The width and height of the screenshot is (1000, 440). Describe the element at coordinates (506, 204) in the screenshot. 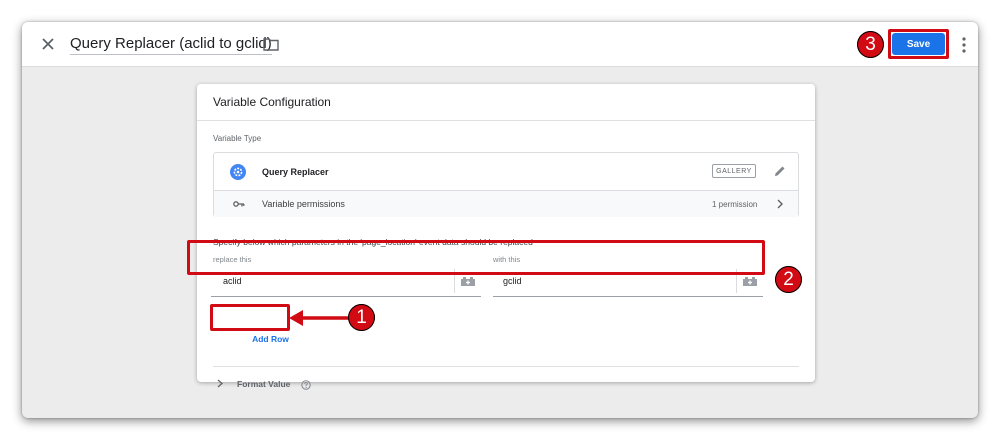

I see `permissions-row: Variable permissions 1 permission` at that location.